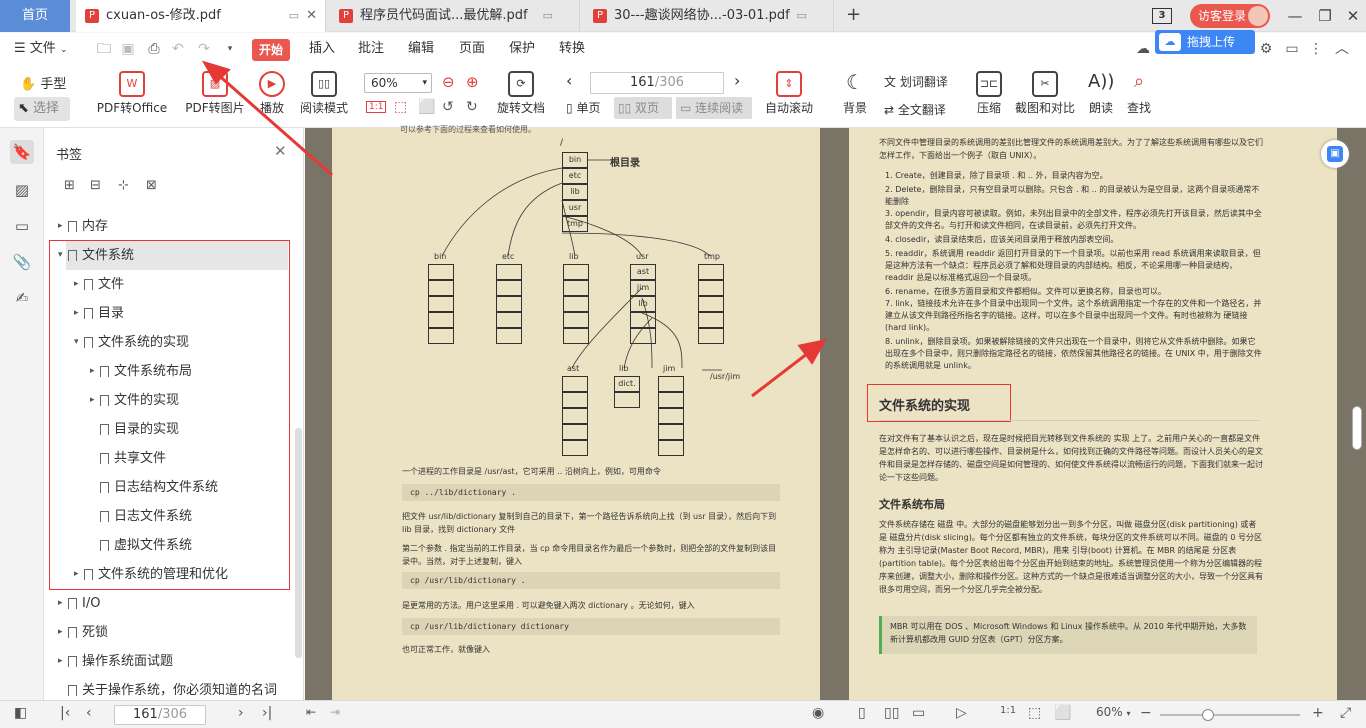 This screenshot has width=1366, height=728. Describe the element at coordinates (891, 713) in the screenshot. I see `double-page-view-icon: ▯▯` at that location.